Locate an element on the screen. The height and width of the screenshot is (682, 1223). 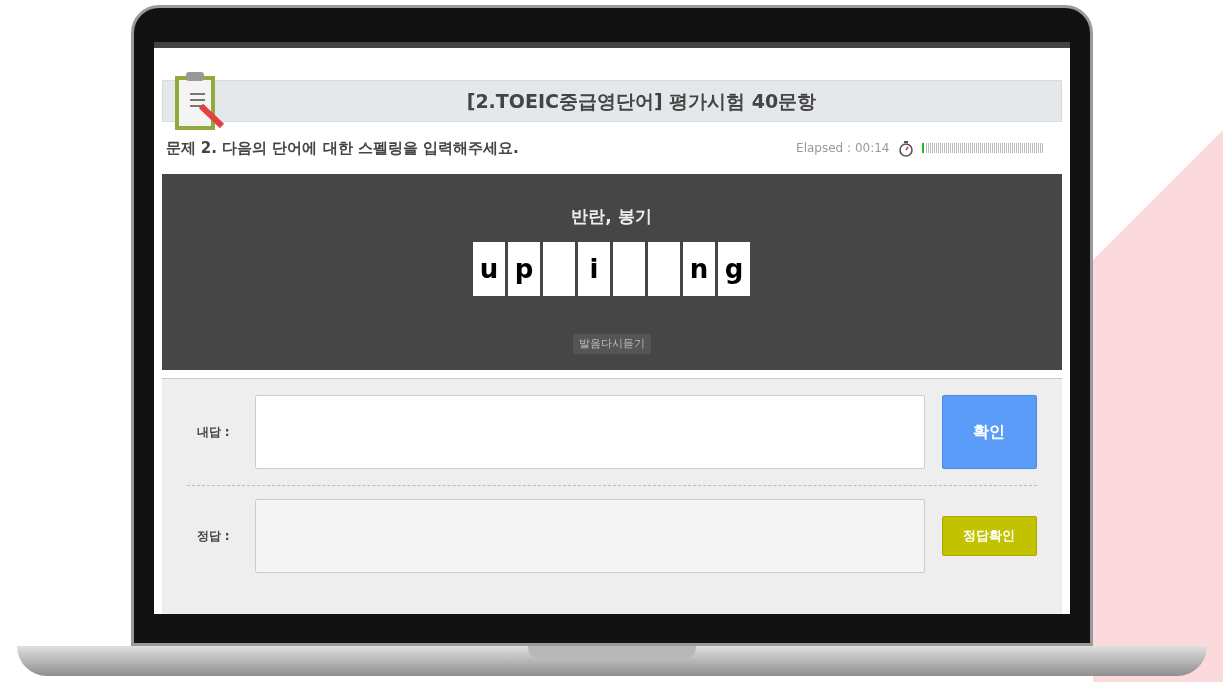
correct-answer-label: 정답 : is located at coordinates (213, 536).